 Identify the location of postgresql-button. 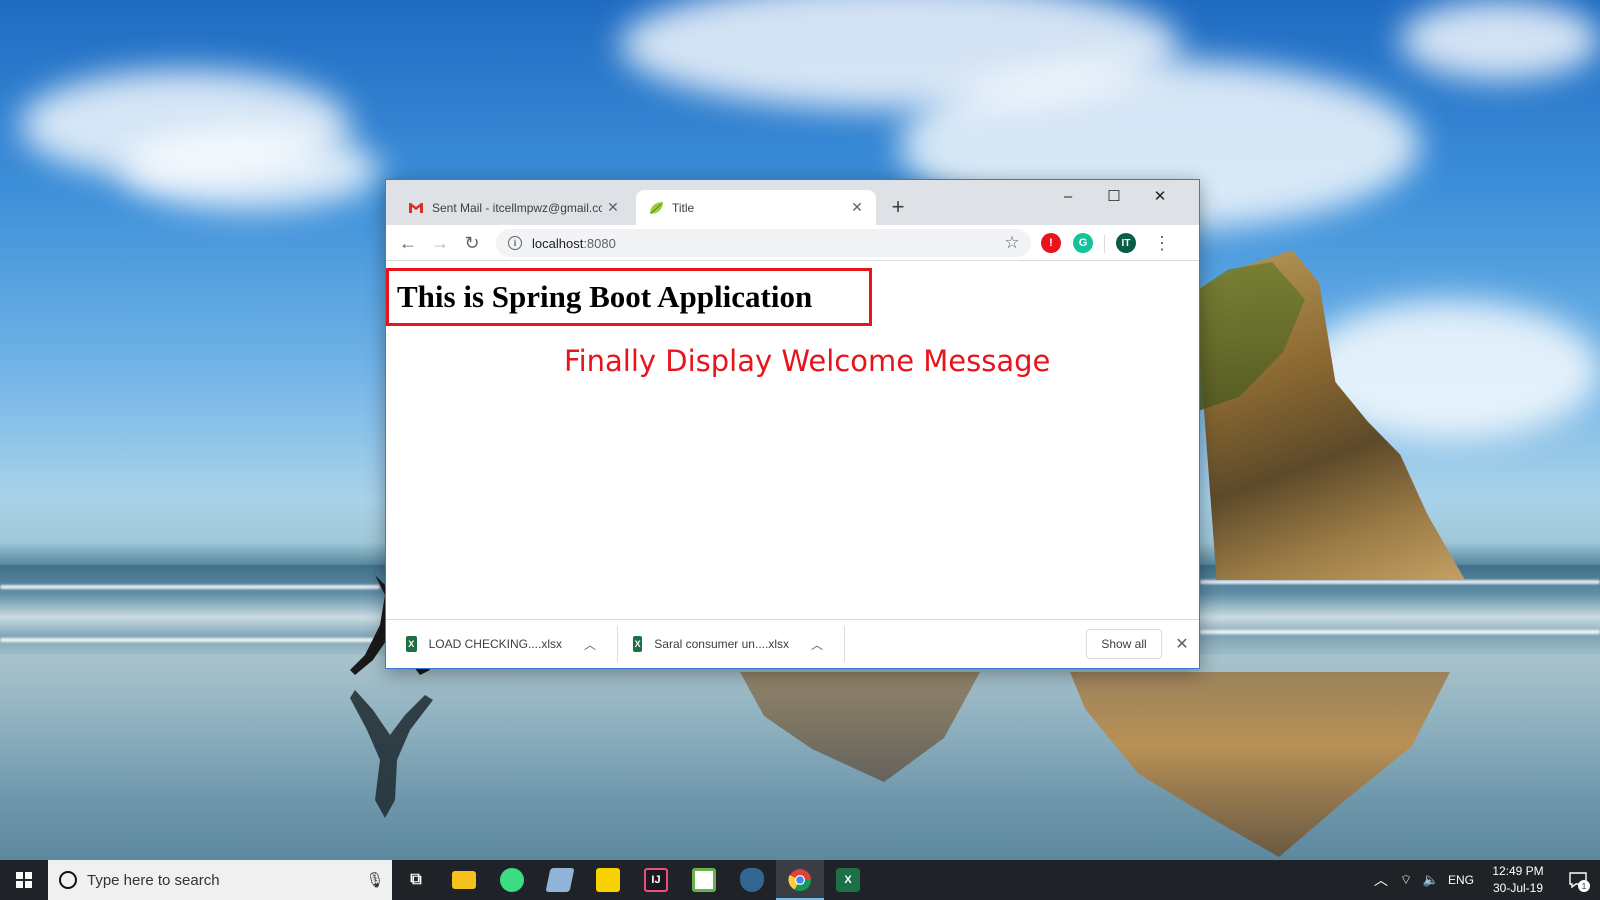
(752, 880).